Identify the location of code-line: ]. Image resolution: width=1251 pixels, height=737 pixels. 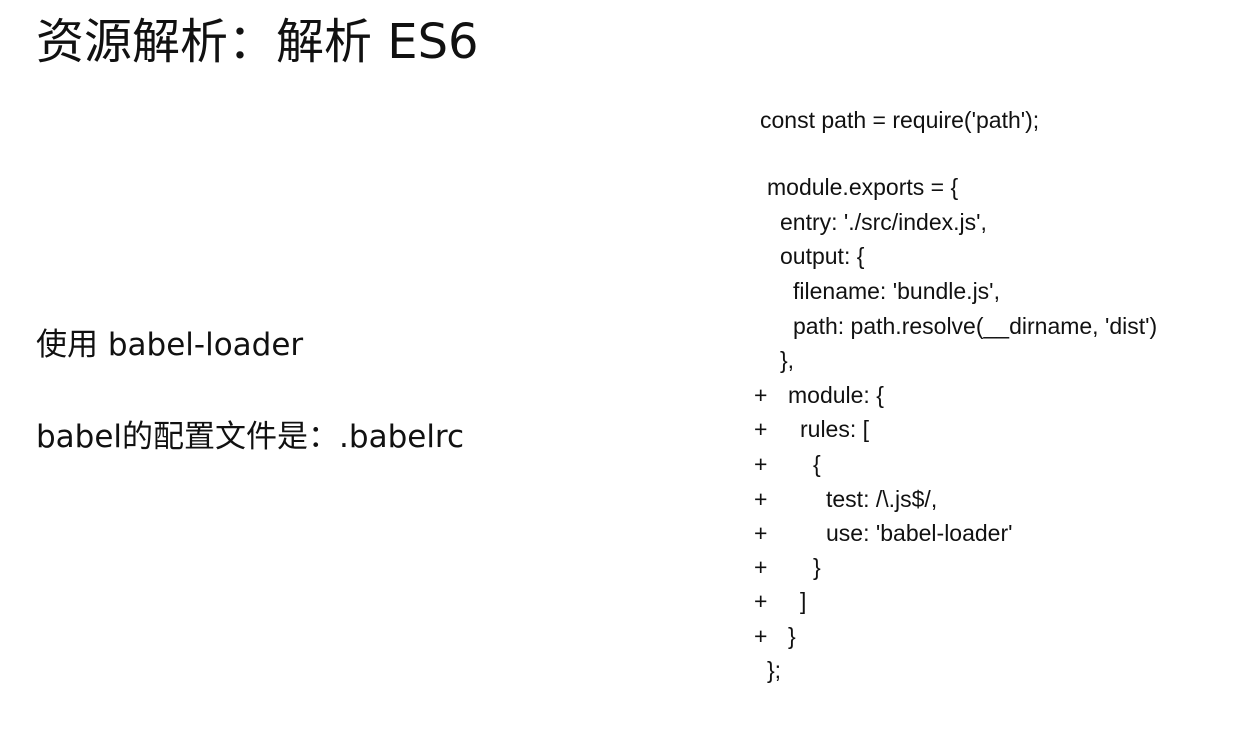
(803, 601).